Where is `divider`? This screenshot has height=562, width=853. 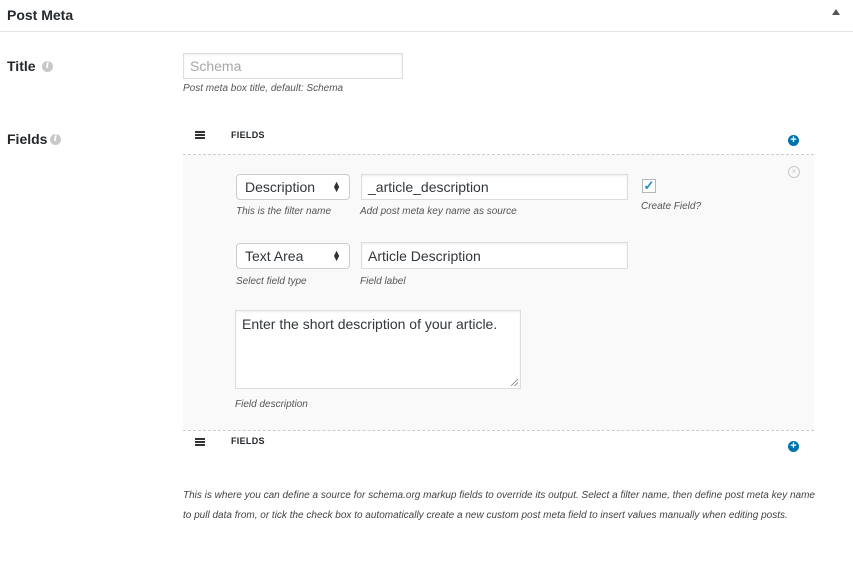
divider is located at coordinates (498, 430).